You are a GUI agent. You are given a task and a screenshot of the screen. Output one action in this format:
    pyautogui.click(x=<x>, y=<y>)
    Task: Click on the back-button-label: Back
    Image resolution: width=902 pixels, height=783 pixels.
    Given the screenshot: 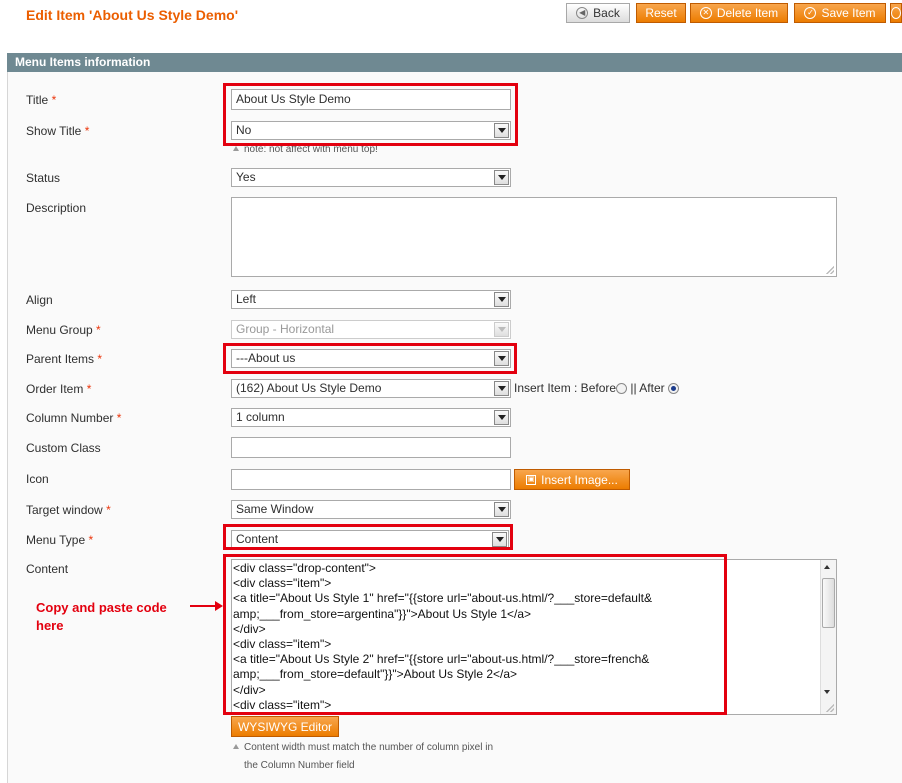 What is the action you would take?
    pyautogui.click(x=606, y=13)
    